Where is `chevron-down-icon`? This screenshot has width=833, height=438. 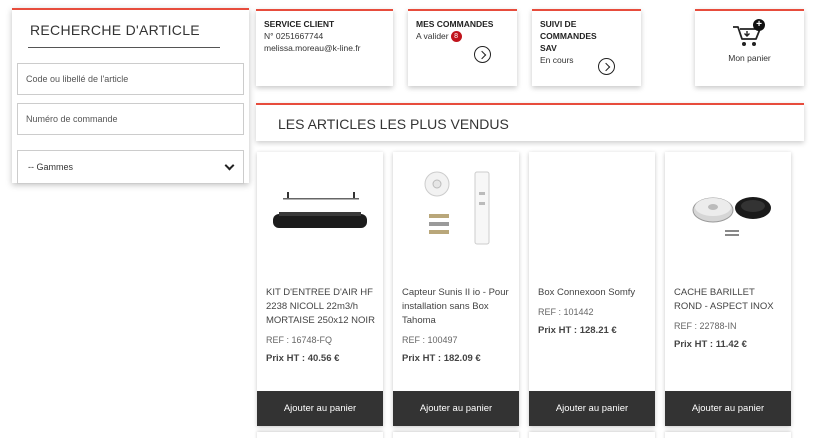
chevron-down-icon is located at coordinates (229, 165).